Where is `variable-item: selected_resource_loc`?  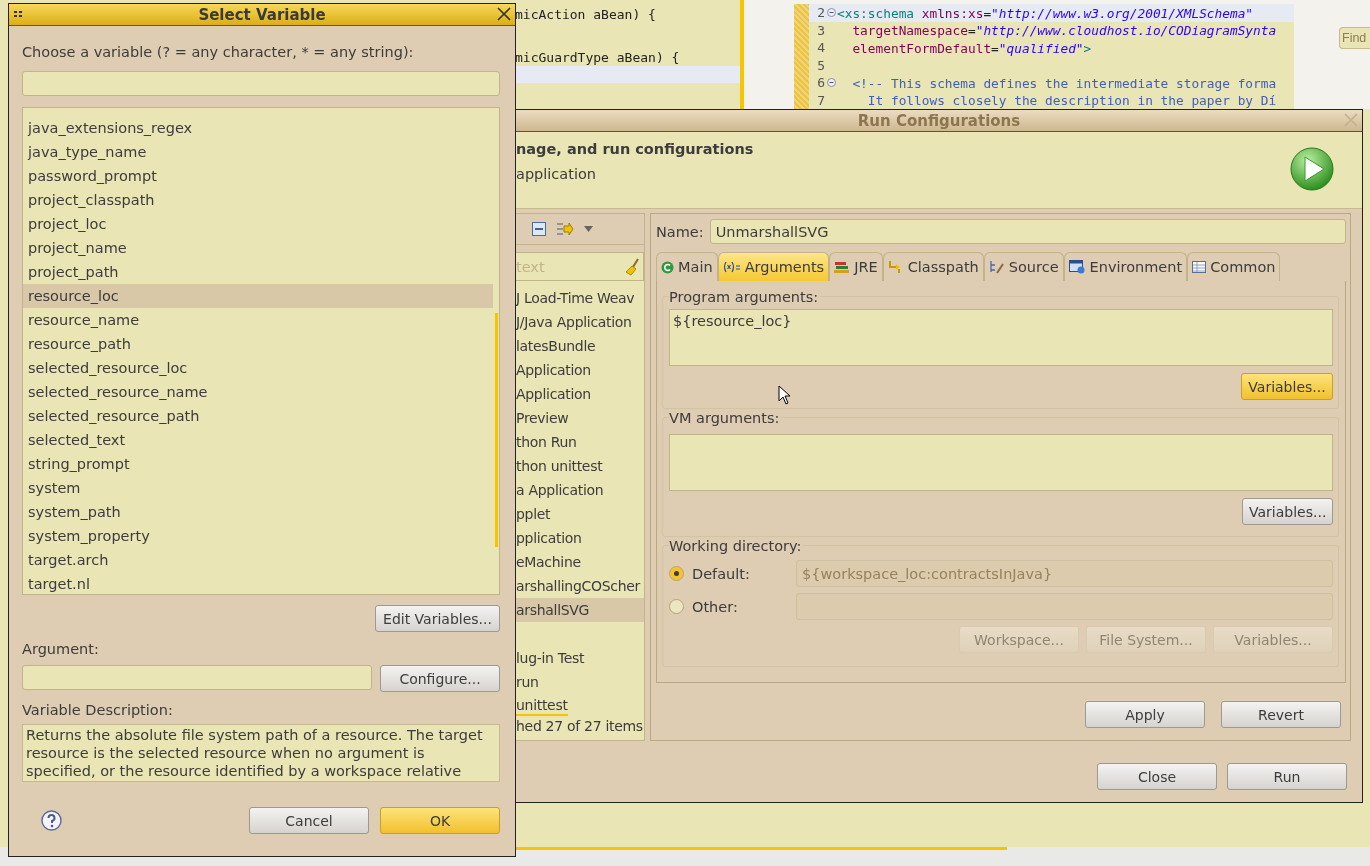
variable-item: selected_resource_loc is located at coordinates (258, 368).